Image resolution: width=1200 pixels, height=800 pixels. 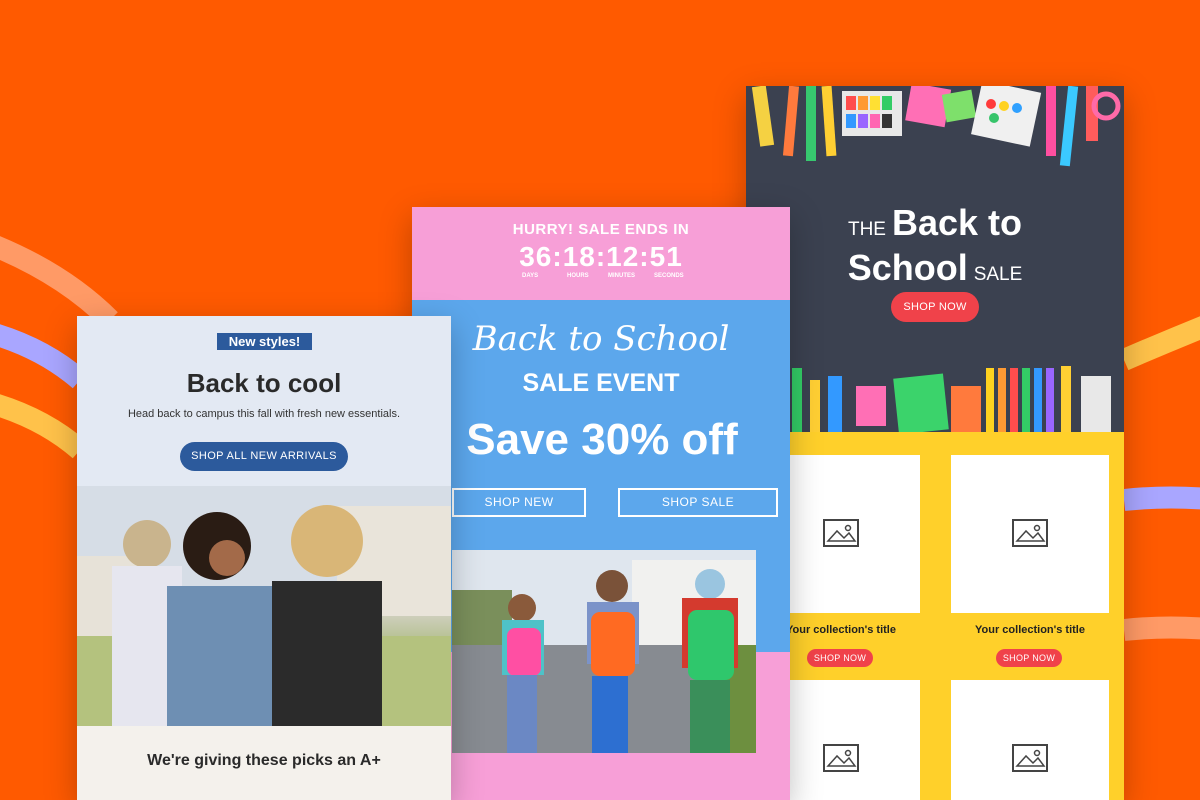 I want to click on discount-headline: Save 30% off, so click(x=602, y=439).